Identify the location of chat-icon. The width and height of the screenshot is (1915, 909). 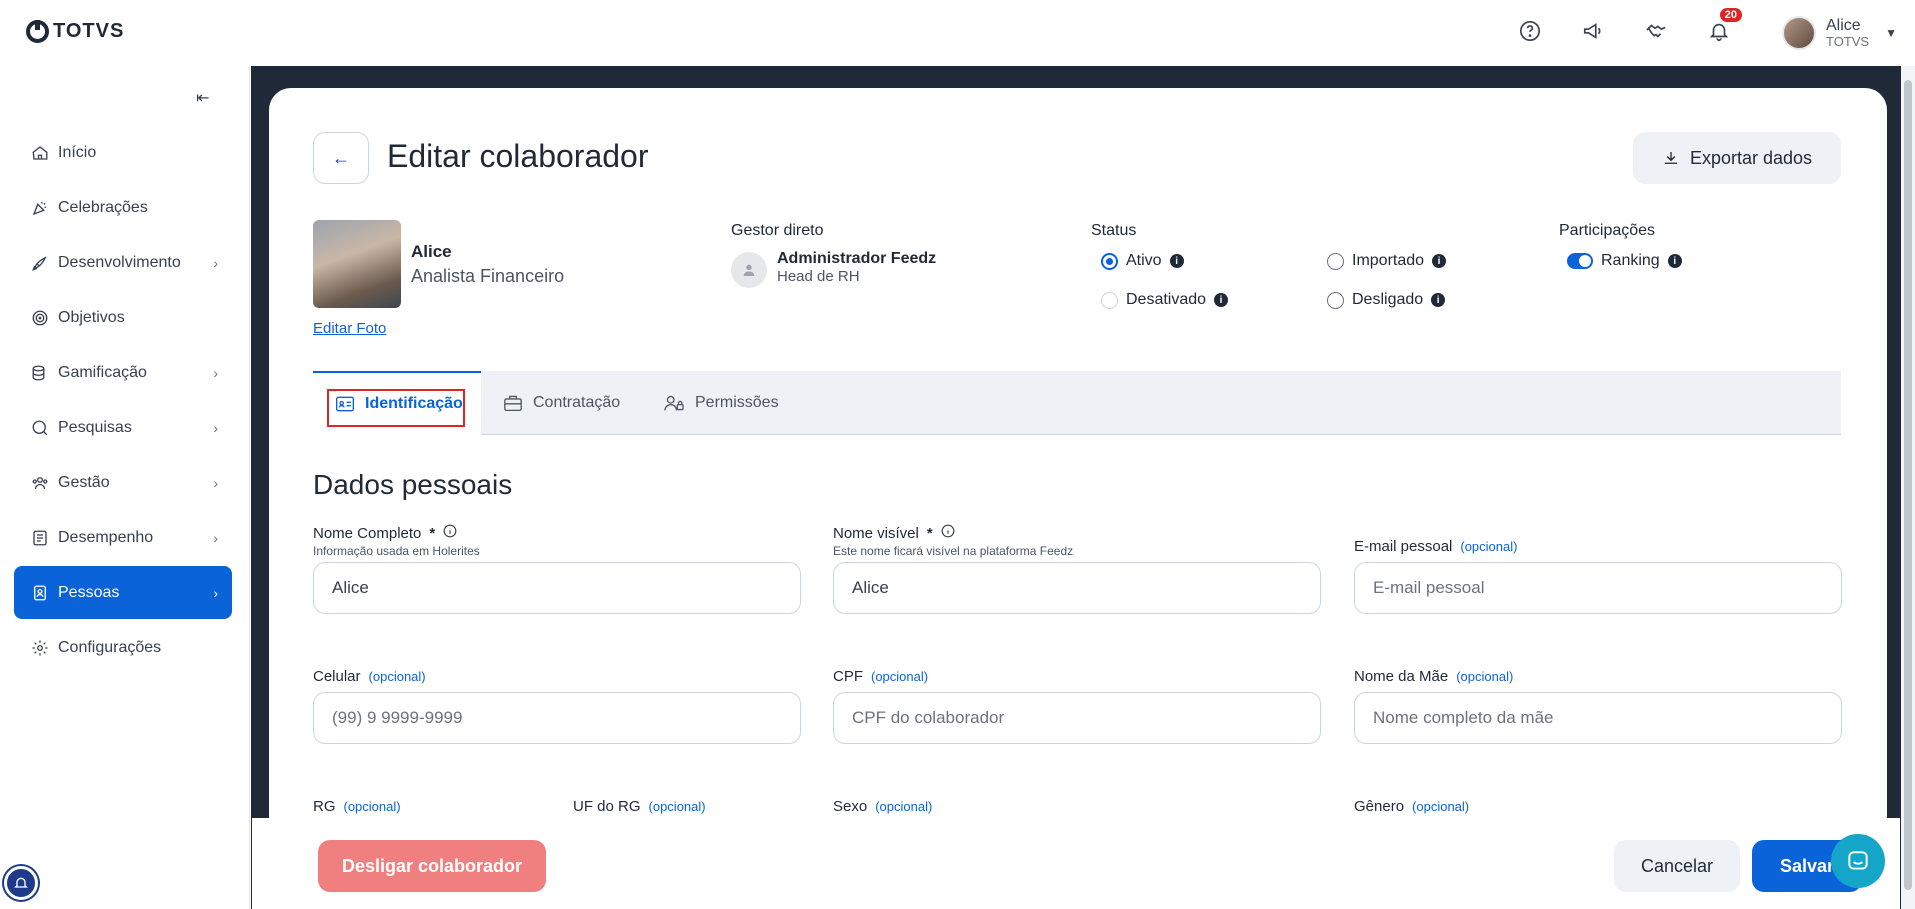
(1858, 861).